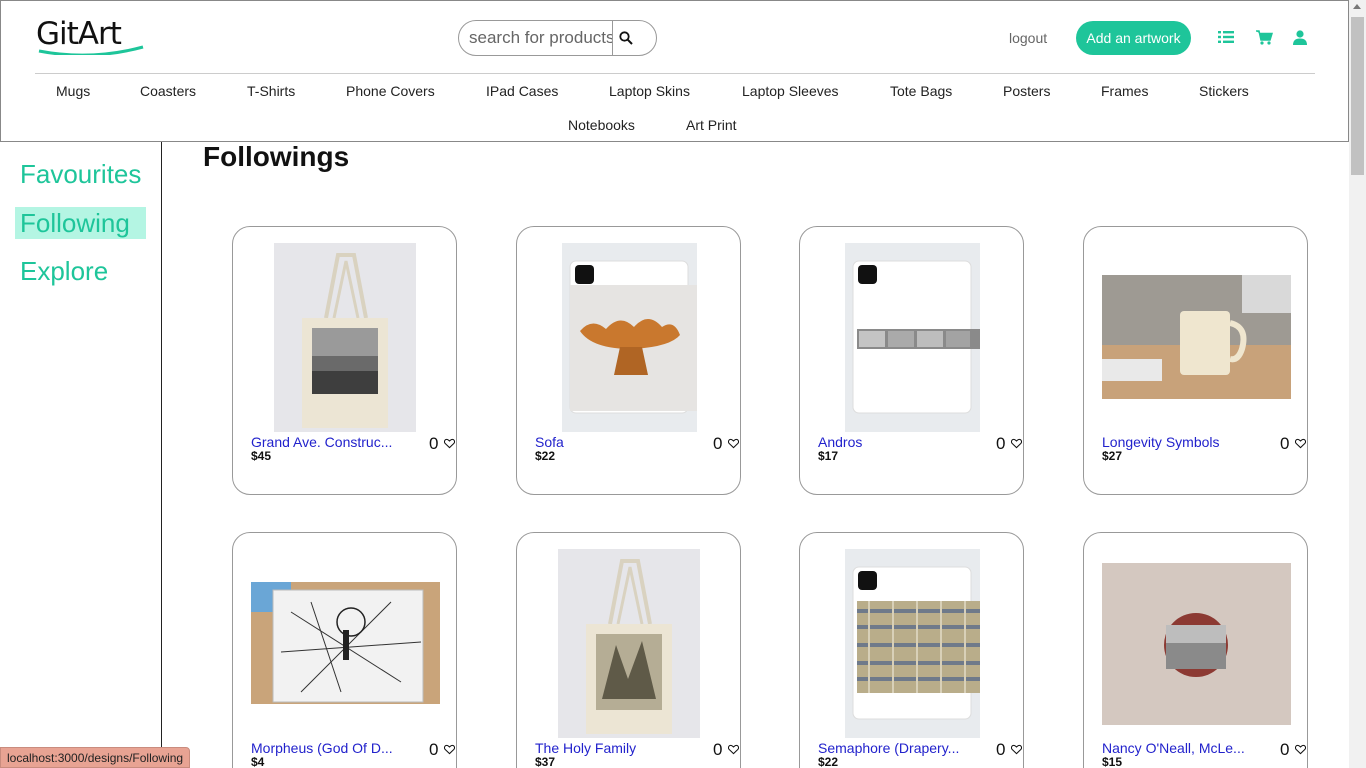 This screenshot has width=1366, height=768. What do you see at coordinates (1028, 38) in the screenshot?
I see `logout-link: logout` at bounding box center [1028, 38].